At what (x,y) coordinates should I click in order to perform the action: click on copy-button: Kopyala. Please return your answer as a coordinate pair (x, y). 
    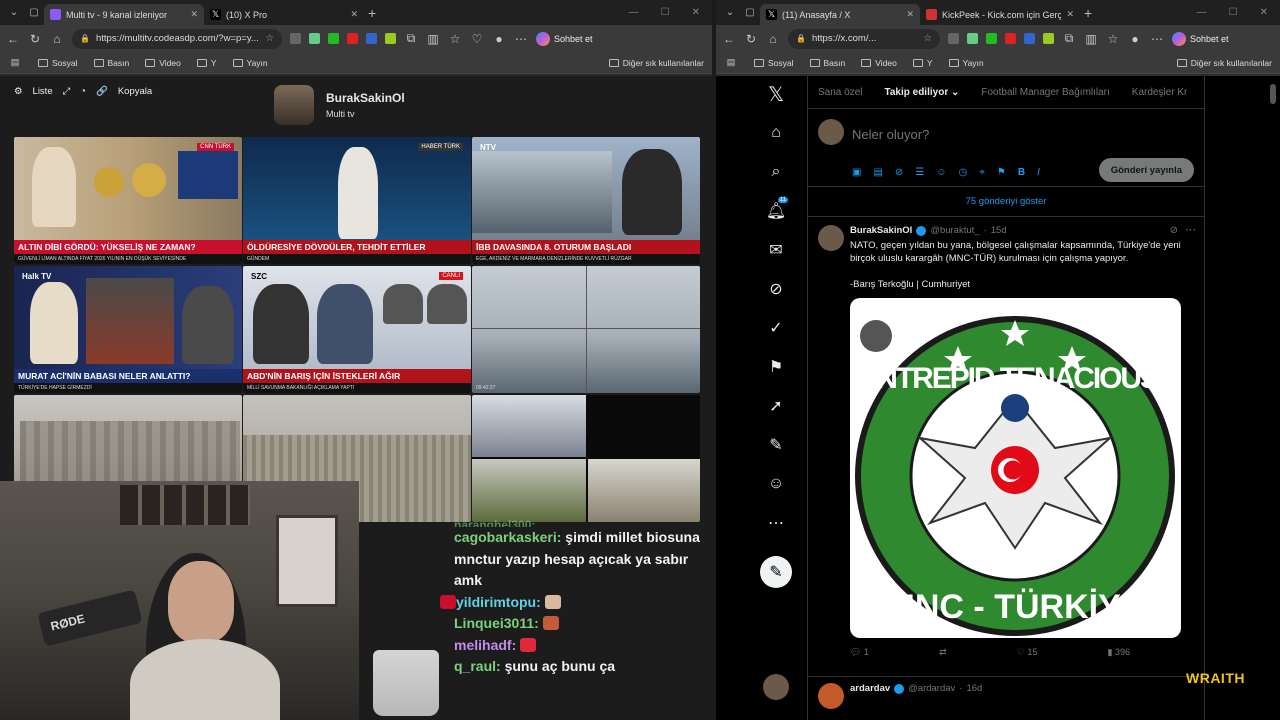
    Looking at the image, I should click on (135, 91).